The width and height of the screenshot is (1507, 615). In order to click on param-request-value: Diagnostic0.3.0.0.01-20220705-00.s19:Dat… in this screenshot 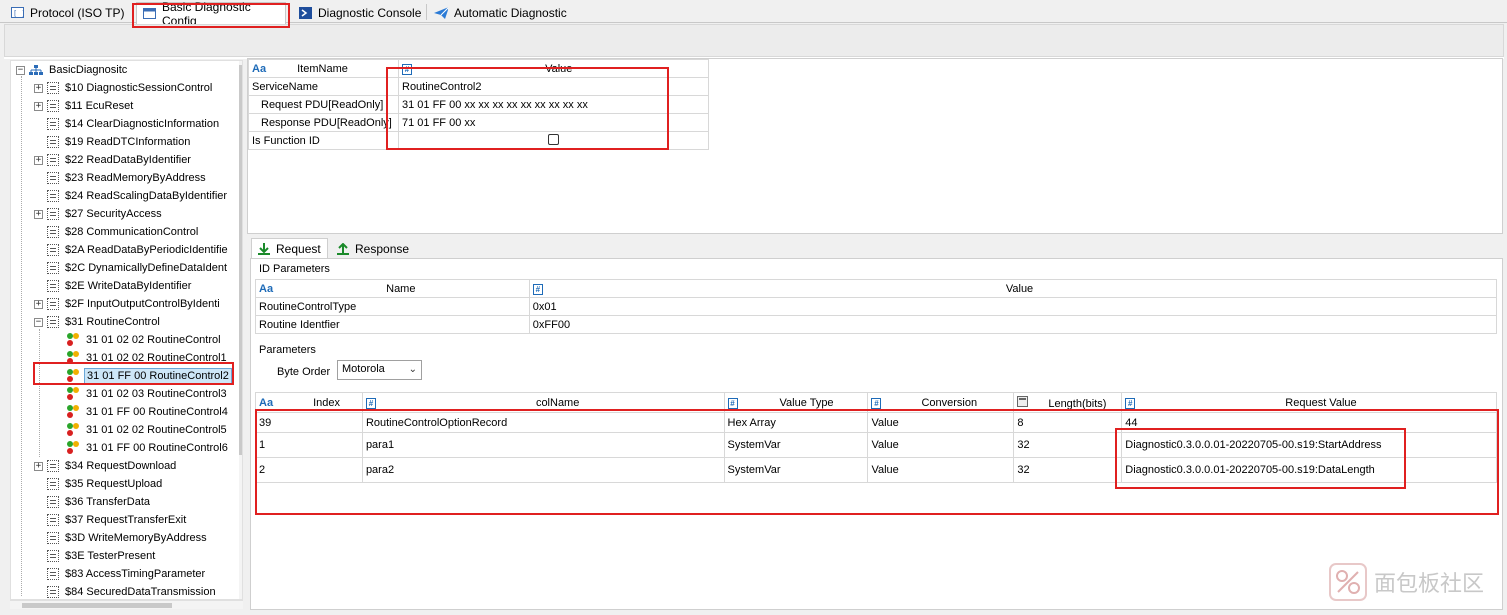, I will do `click(1309, 470)`.